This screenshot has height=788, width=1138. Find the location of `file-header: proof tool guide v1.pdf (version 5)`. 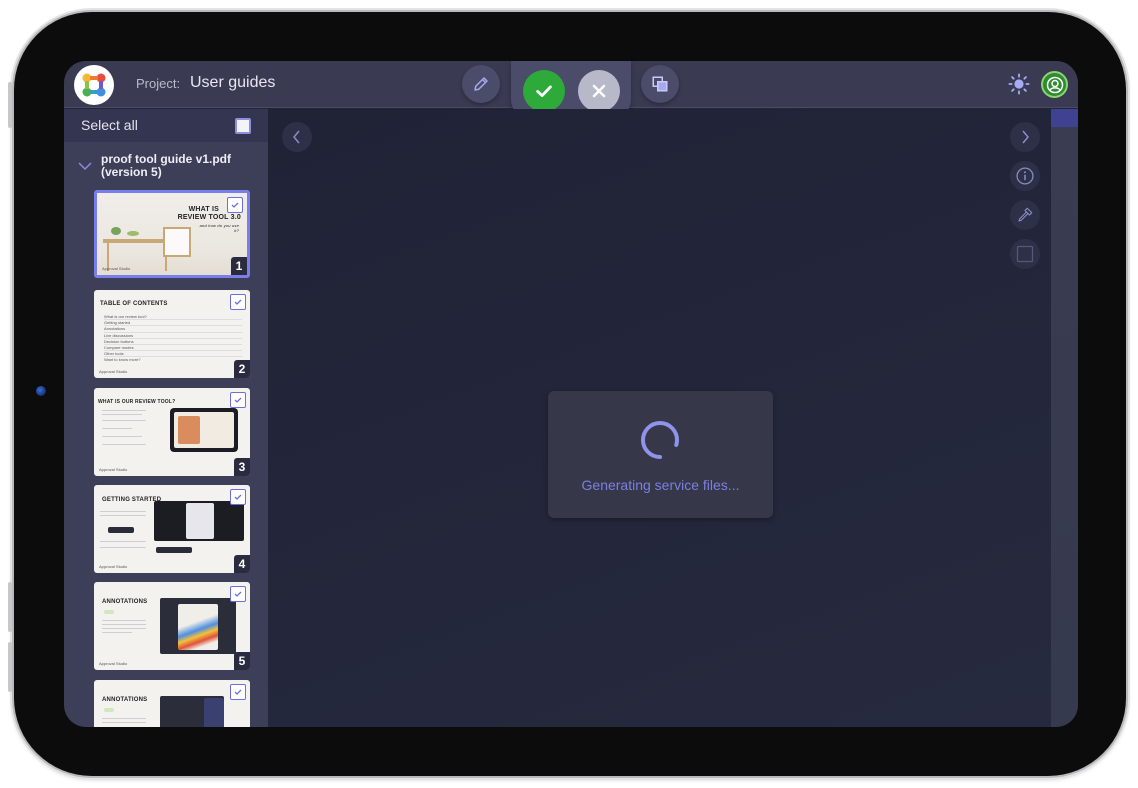

file-header: proof tool guide v1.pdf (version 5) is located at coordinates (166, 166).